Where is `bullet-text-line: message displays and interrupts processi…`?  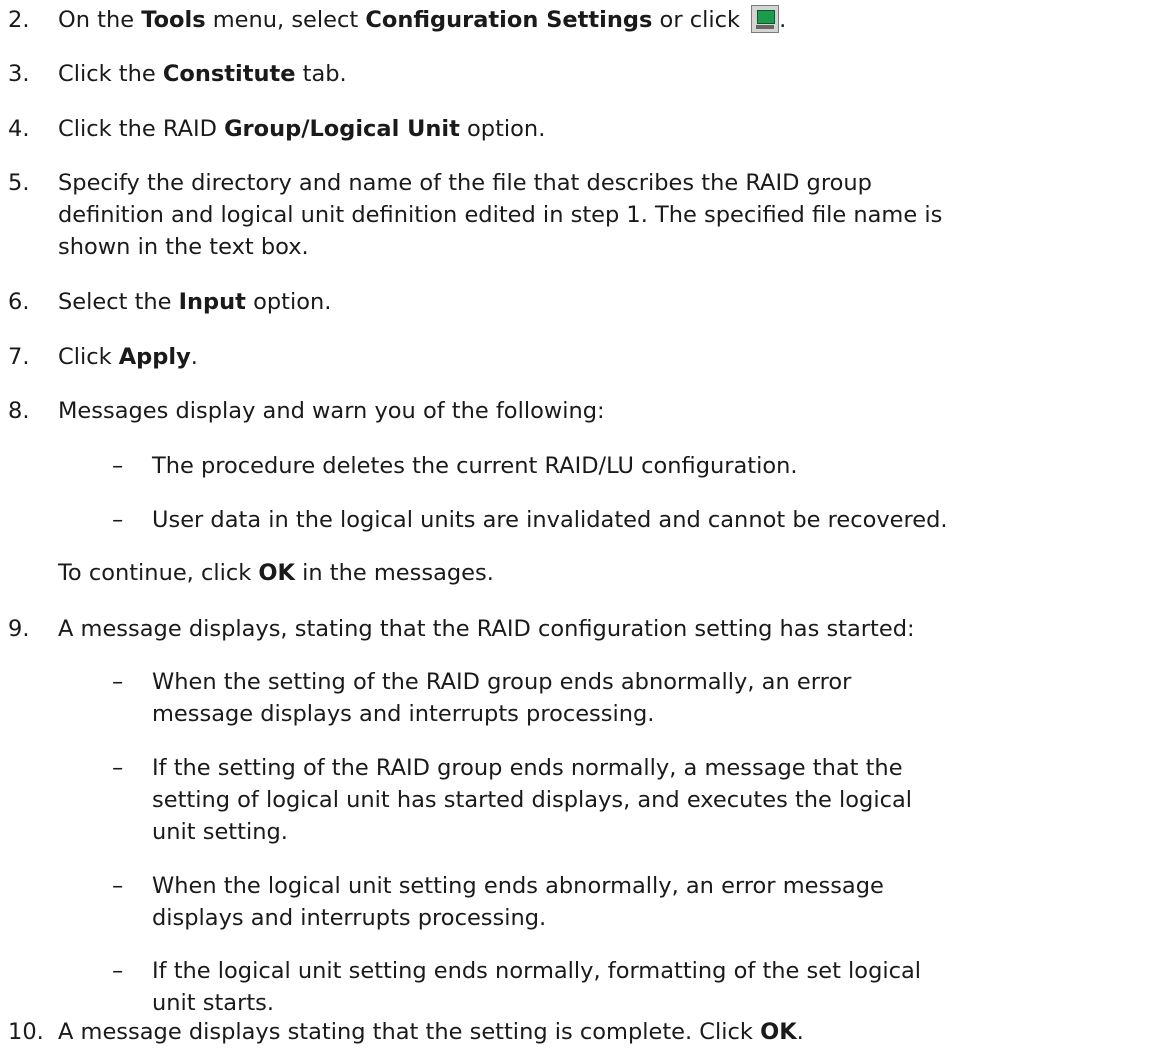
bullet-text-line: message displays and interrupts processi… is located at coordinates (403, 714).